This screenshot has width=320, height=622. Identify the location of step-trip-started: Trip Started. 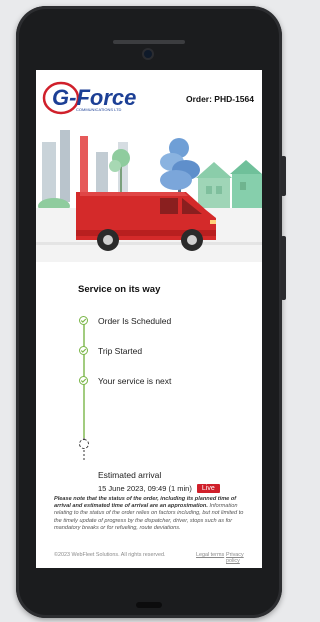
(120, 351).